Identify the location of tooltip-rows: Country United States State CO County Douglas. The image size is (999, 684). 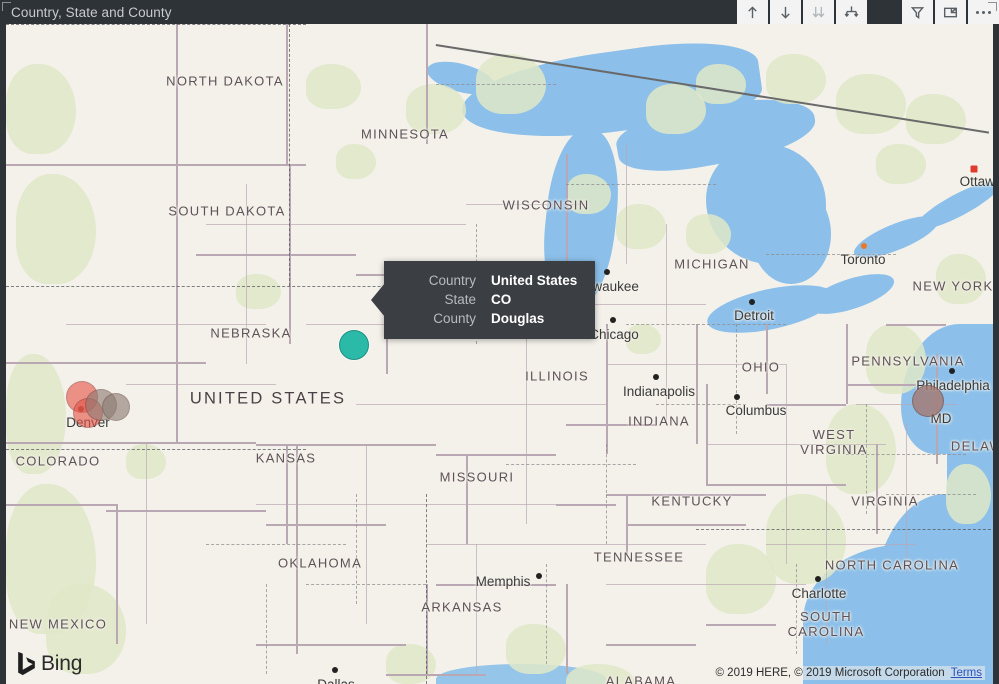
(491, 299).